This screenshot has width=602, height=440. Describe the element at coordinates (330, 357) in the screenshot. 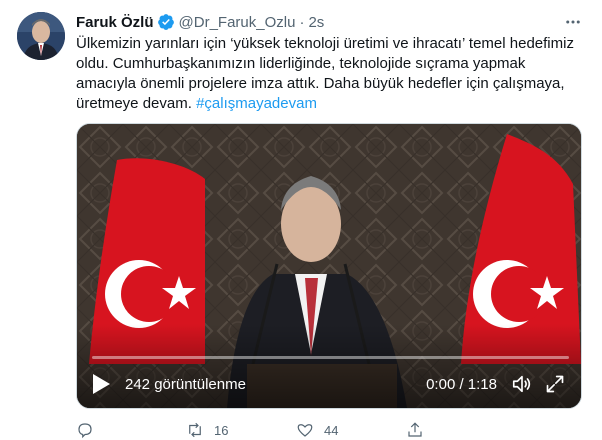

I see `video-progress-bar` at that location.